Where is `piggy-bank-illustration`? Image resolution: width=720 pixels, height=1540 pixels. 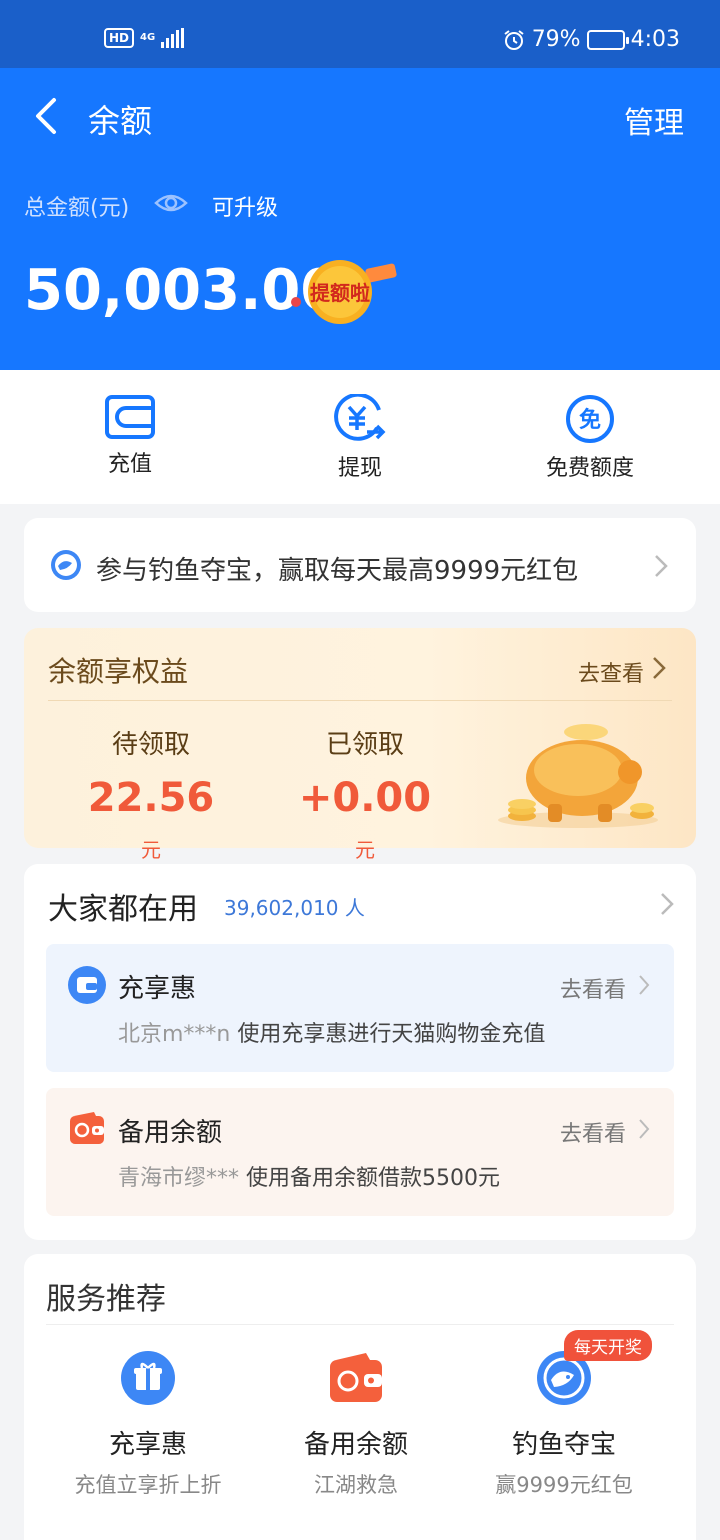 piggy-bank-illustration is located at coordinates (578, 776).